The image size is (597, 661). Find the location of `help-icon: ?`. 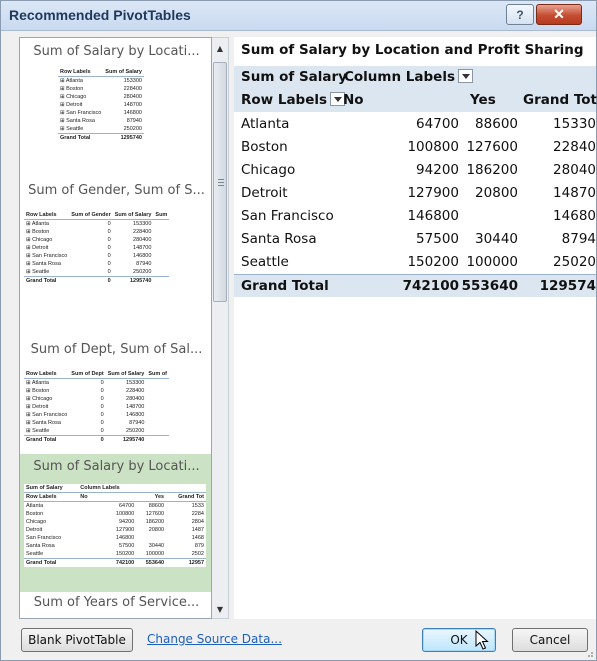

help-icon: ? is located at coordinates (520, 14).